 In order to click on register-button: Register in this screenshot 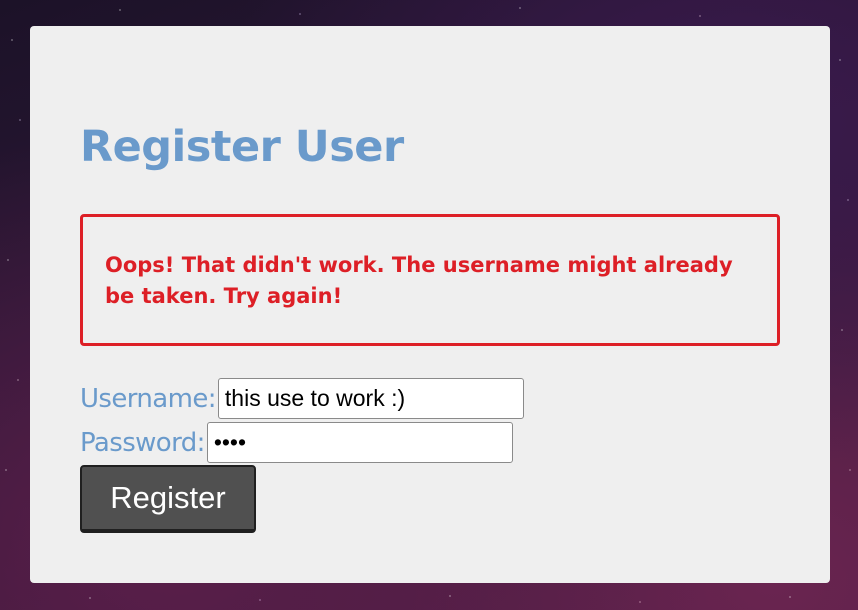, I will do `click(168, 499)`.